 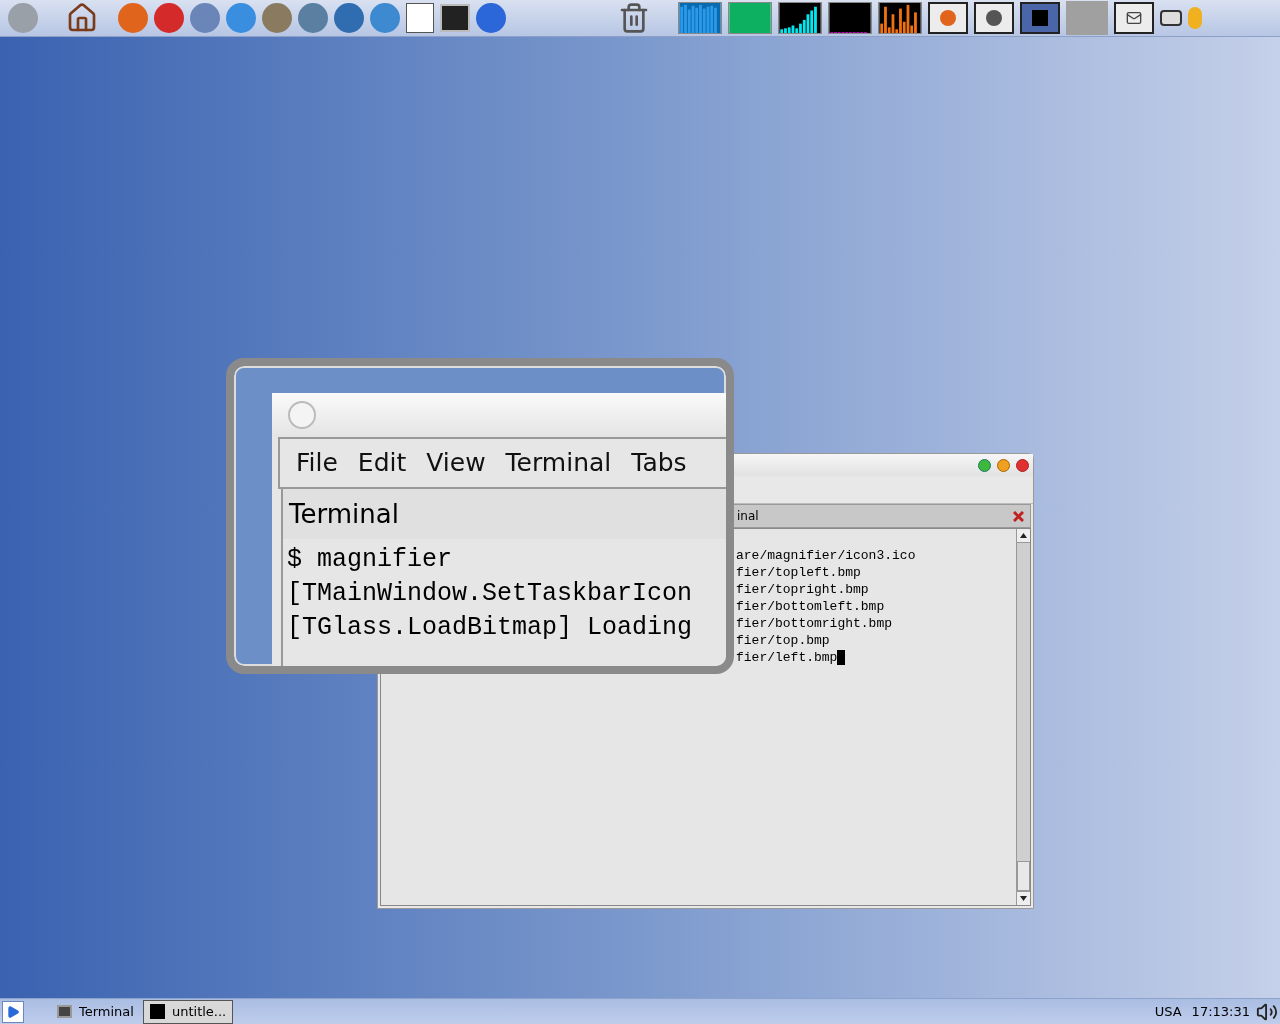 I want to click on home-icon, so click(x=82, y=18).